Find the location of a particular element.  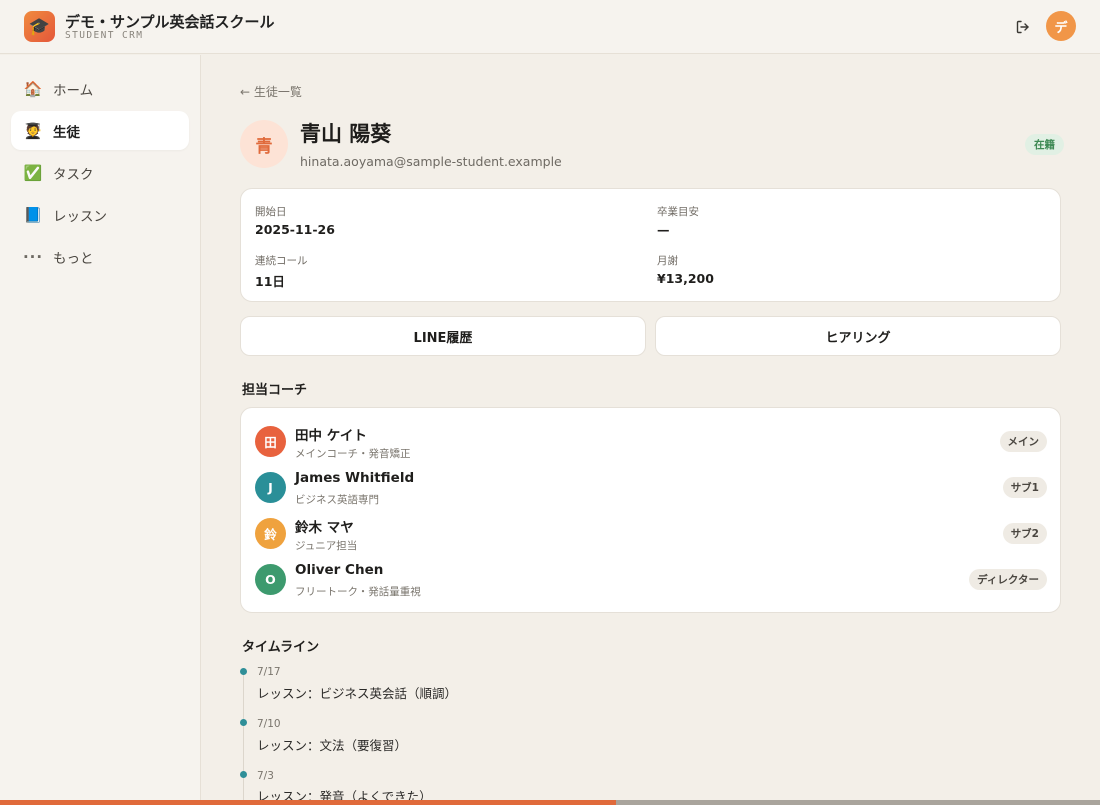

start-date-label: 開始日 is located at coordinates (271, 212).